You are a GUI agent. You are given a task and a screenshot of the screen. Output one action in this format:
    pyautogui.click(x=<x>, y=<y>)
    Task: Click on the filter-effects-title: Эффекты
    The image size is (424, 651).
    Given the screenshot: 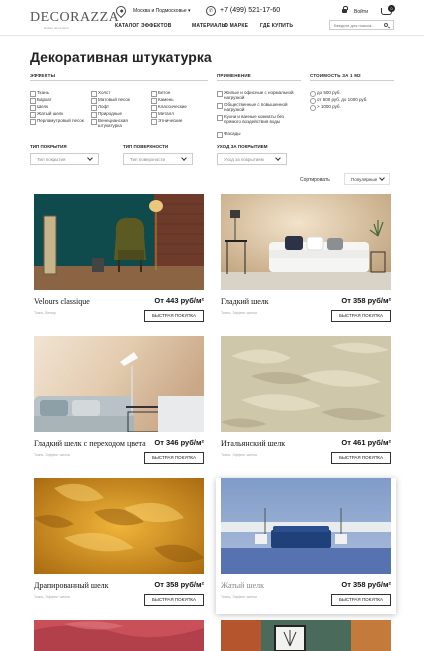 What is the action you would take?
    pyautogui.click(x=43, y=75)
    